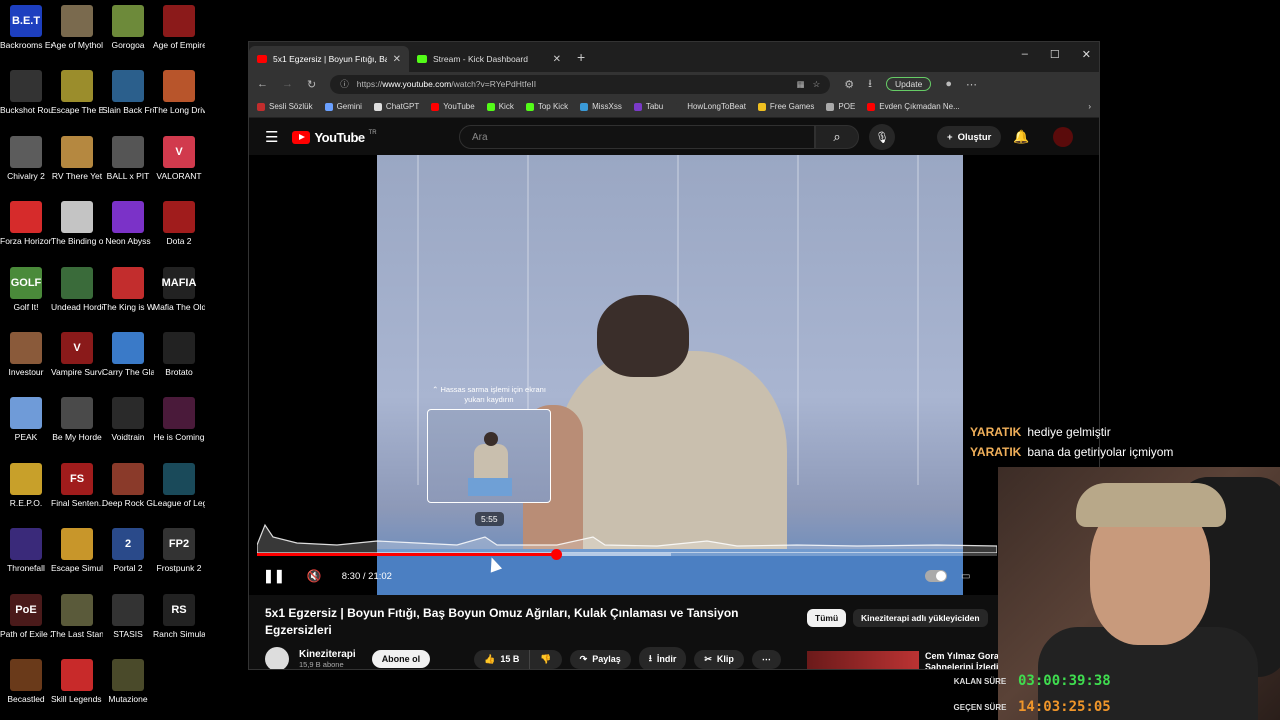 This screenshot has height=720, width=1280. I want to click on desktop-shortcut: BALL x PIT, so click(128, 158).